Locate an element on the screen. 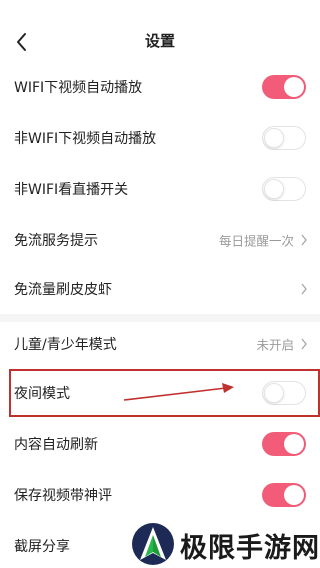 This screenshot has width=320, height=568. setting-row-free-data-notice: 免流服务提示 每日提醒一次 is located at coordinates (160, 240).